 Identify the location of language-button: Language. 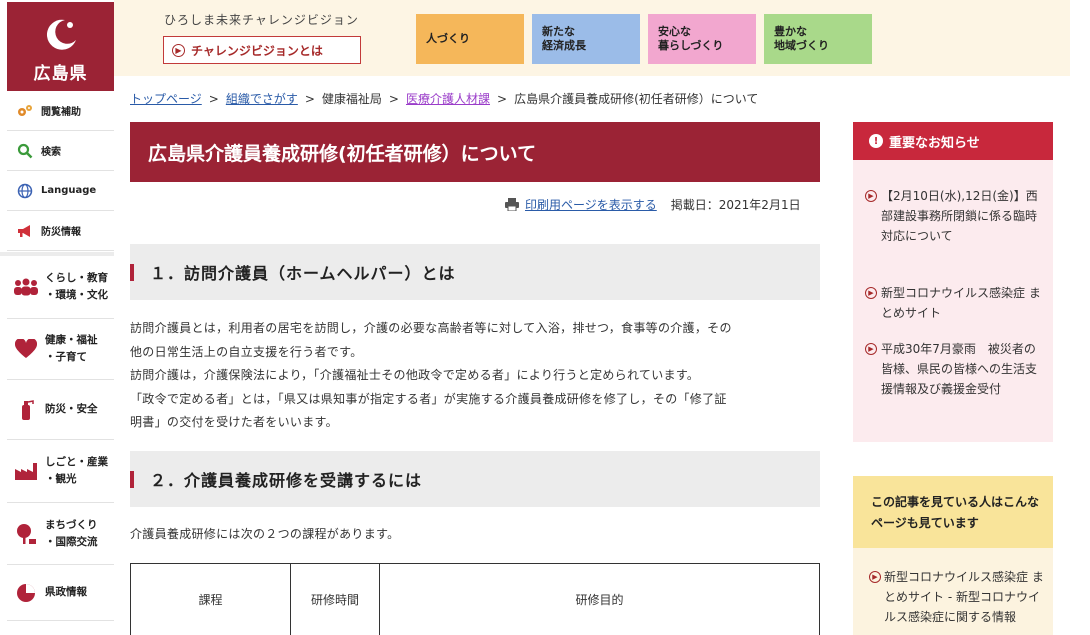
(60, 191).